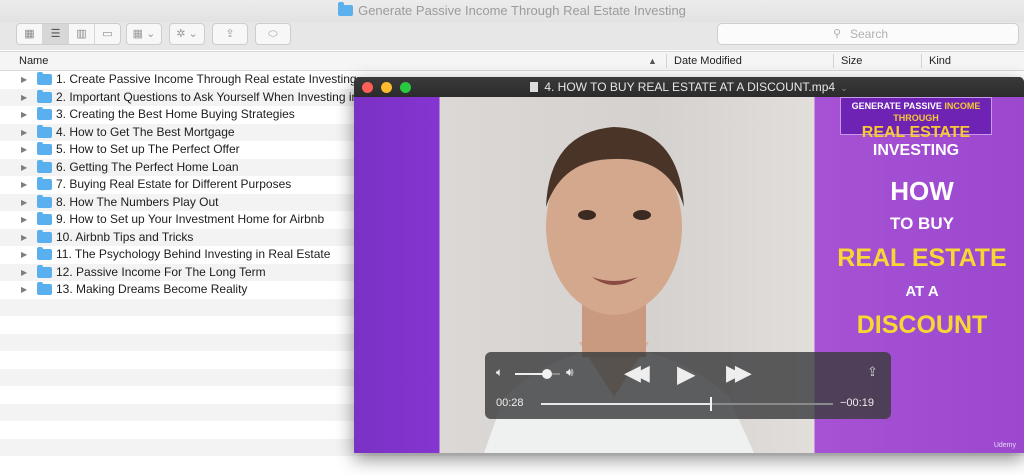 This screenshot has width=1024, height=475. Describe the element at coordinates (405, 87) in the screenshot. I see `zoom-button` at that location.